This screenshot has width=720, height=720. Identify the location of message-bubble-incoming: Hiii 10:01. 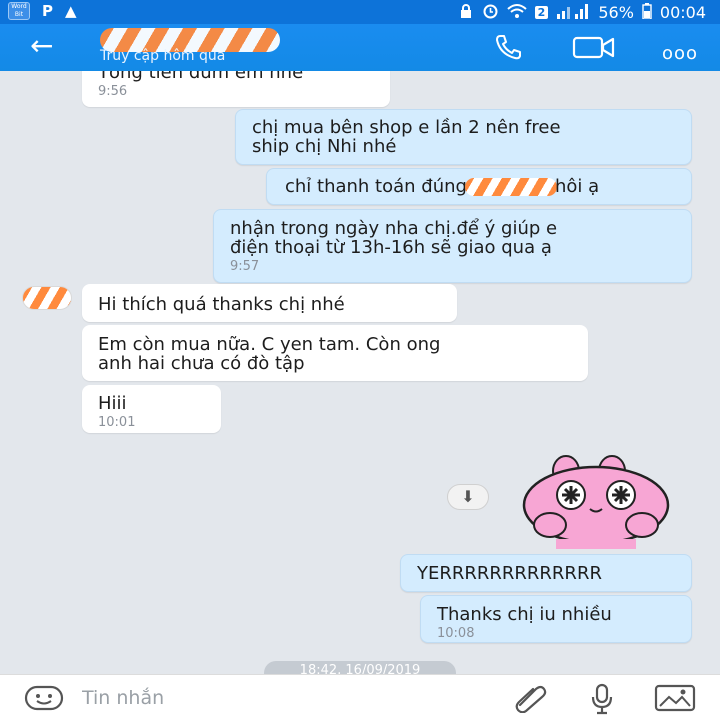
(151, 409).